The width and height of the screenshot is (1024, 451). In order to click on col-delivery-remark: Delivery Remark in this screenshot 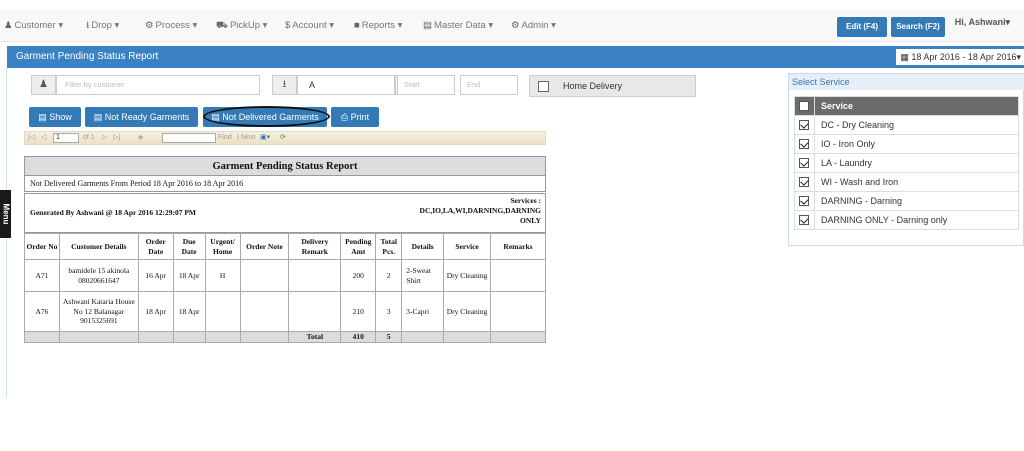, I will do `click(315, 246)`.